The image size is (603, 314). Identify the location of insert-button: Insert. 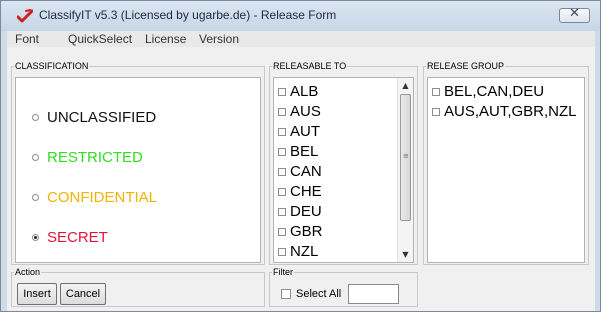
(37, 294).